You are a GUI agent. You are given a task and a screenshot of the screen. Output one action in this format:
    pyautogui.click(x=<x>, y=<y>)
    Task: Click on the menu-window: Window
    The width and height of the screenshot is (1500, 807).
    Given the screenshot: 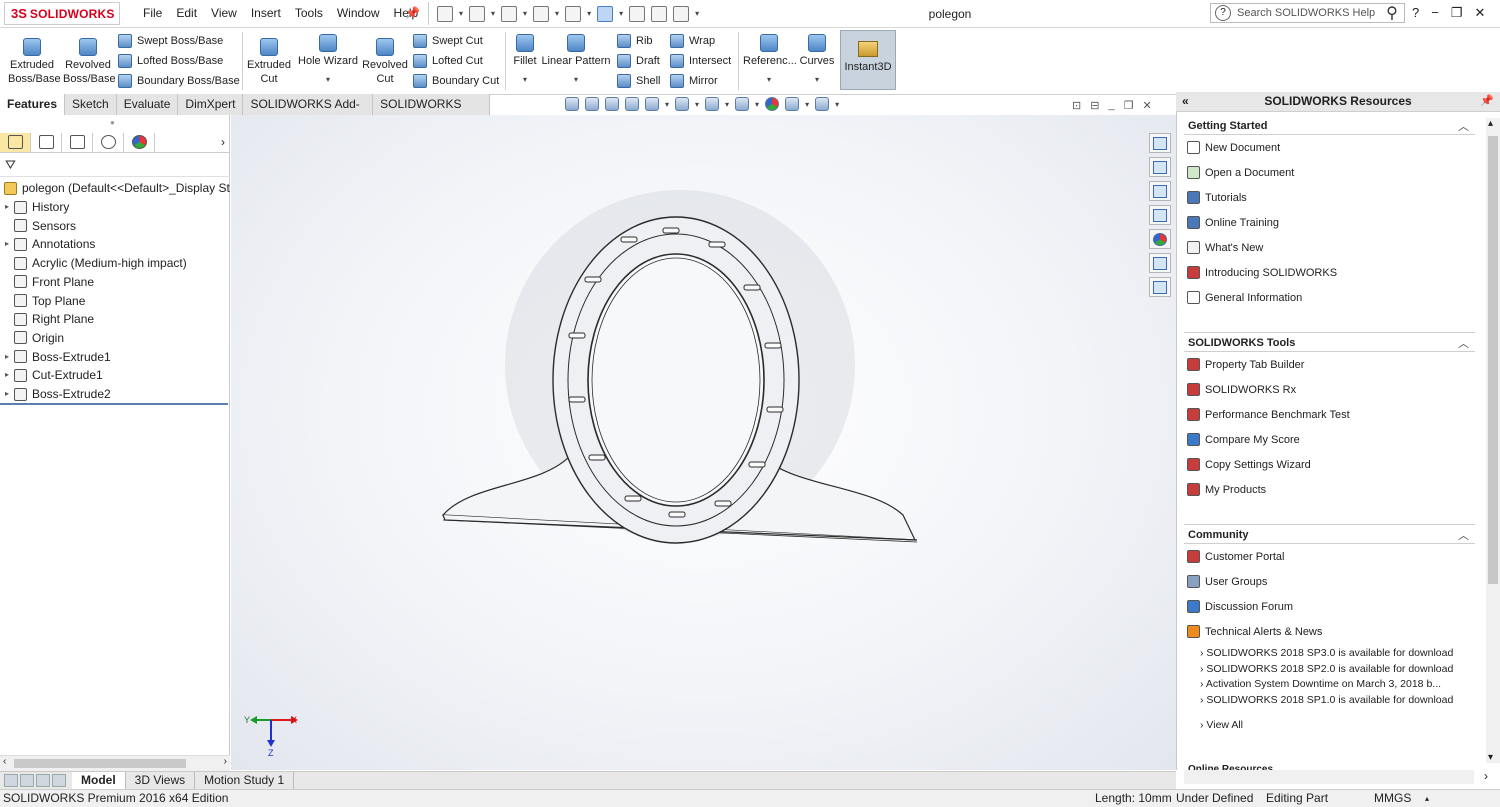 What is the action you would take?
    pyautogui.click(x=358, y=13)
    